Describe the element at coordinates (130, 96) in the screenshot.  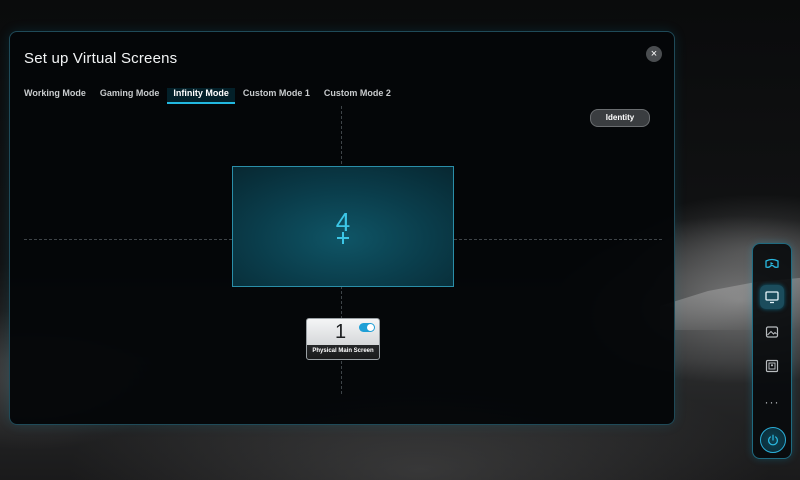
I see `tab-gaming-mode: Gaming Mode` at that location.